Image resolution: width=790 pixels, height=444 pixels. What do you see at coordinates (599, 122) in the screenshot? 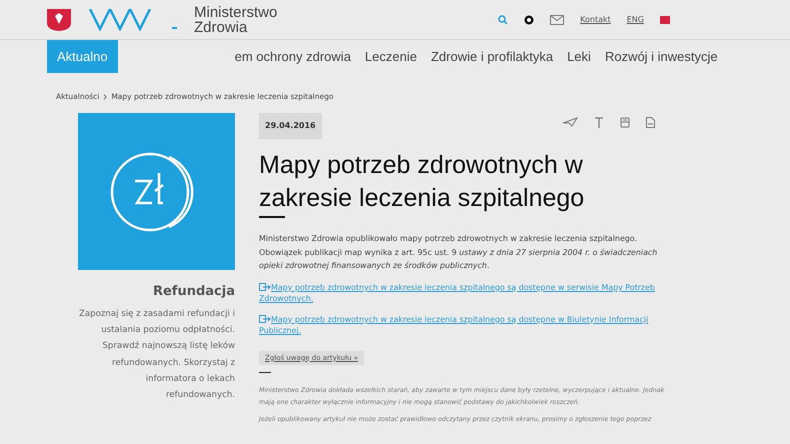
I see `text-size-icon` at bounding box center [599, 122].